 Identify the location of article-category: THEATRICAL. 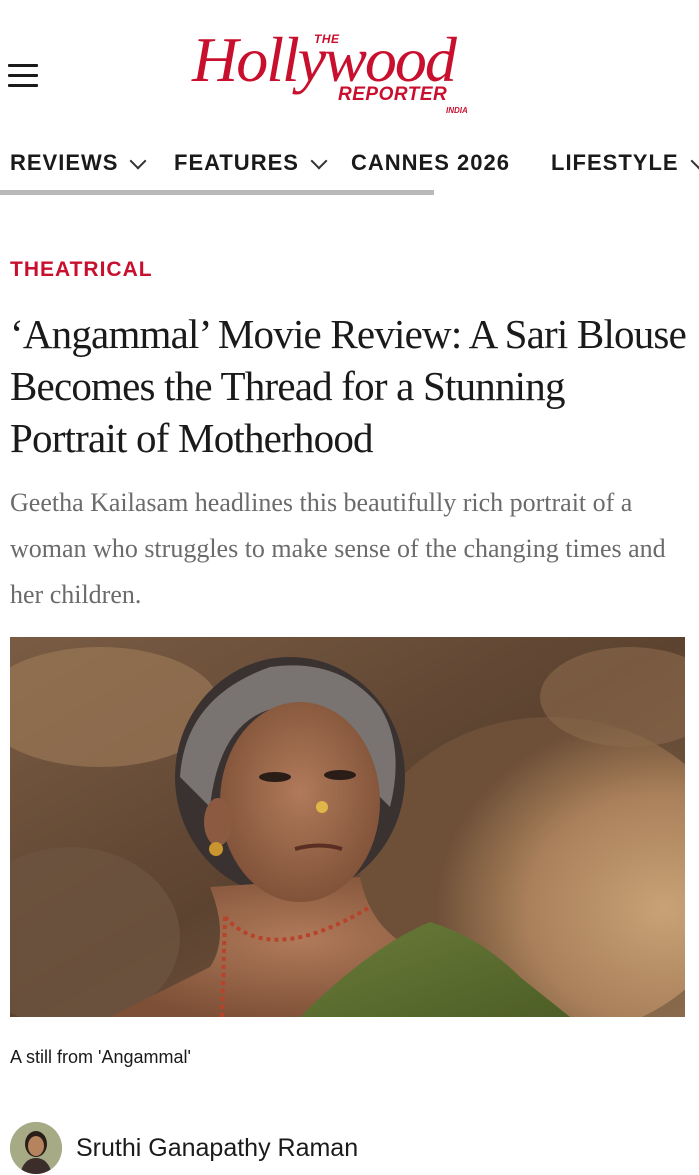
(81, 270).